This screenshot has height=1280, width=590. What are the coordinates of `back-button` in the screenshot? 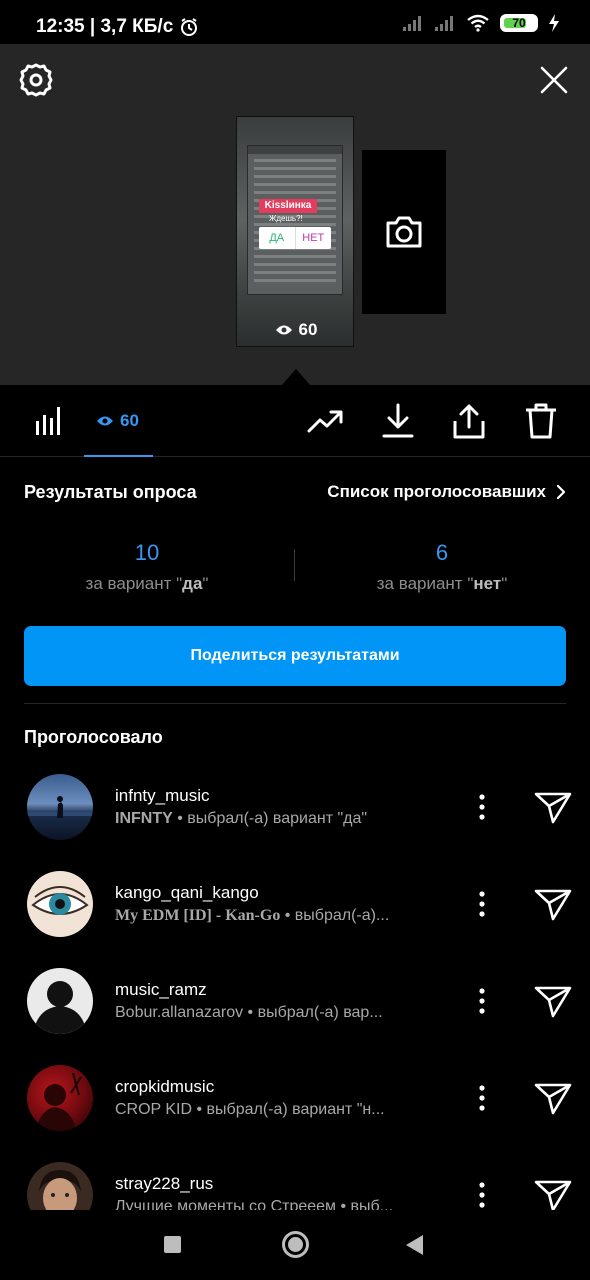 It's located at (414, 1245).